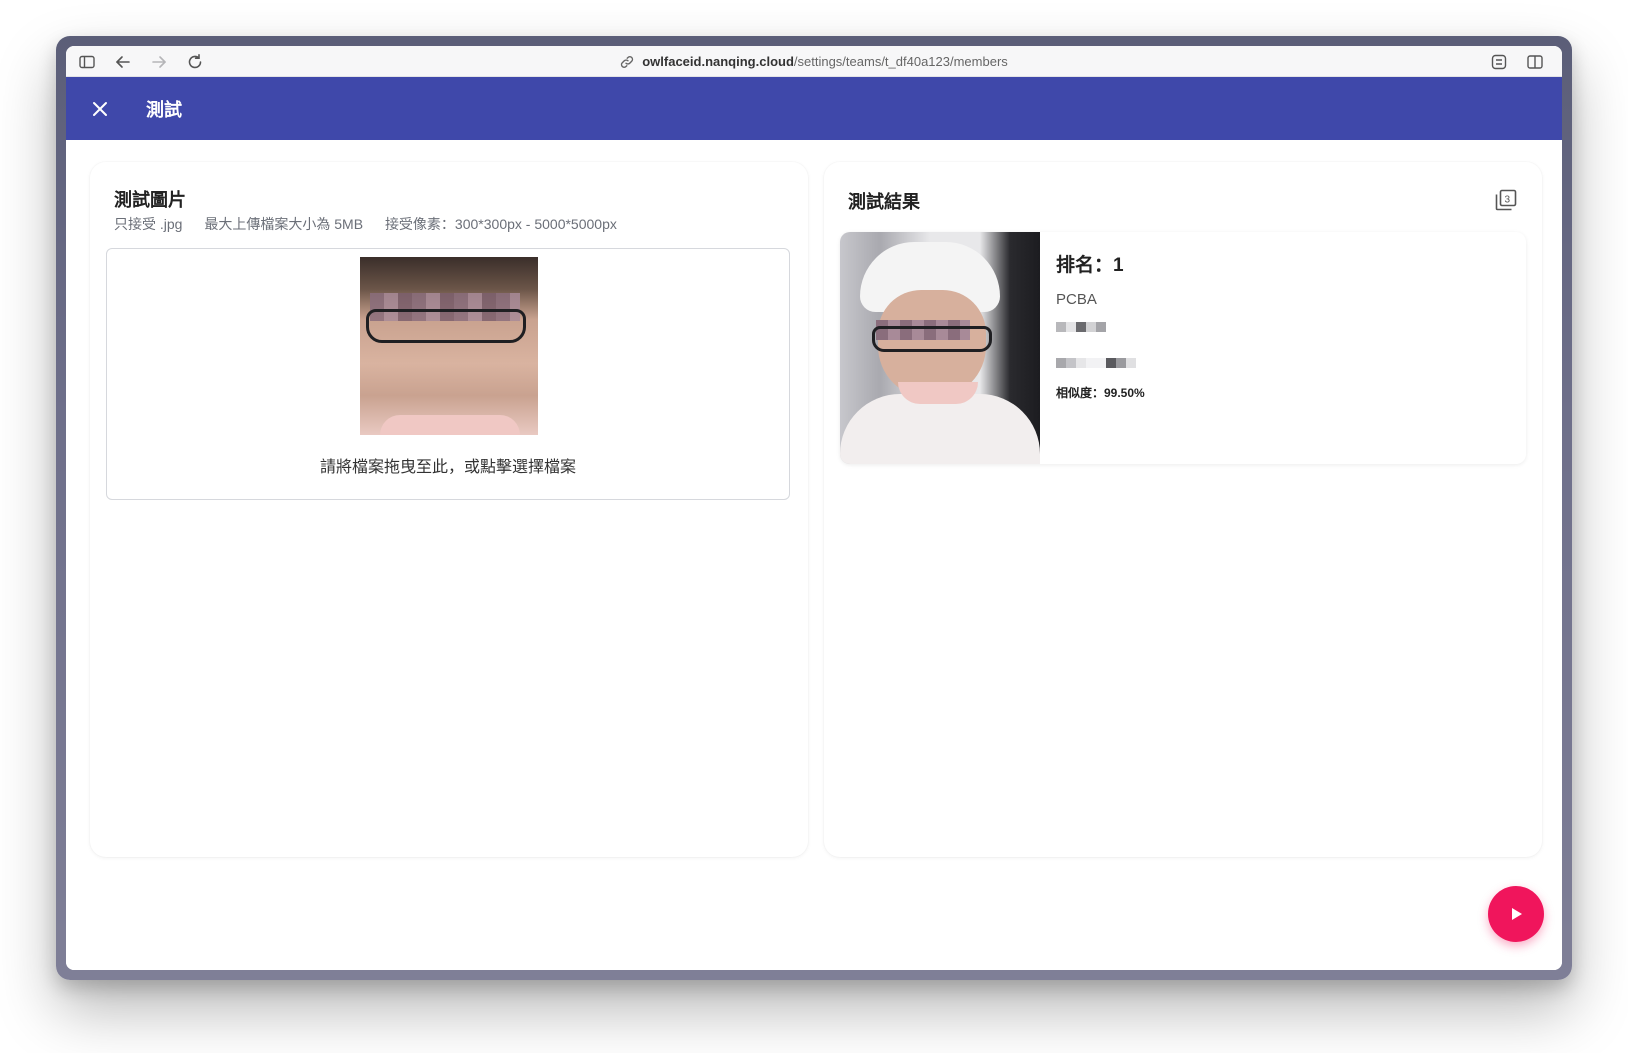 The image size is (1628, 1053). Describe the element at coordinates (1183, 348) in the screenshot. I see `result-item: 排名：1 PCBA 相似度：99.50%` at that location.